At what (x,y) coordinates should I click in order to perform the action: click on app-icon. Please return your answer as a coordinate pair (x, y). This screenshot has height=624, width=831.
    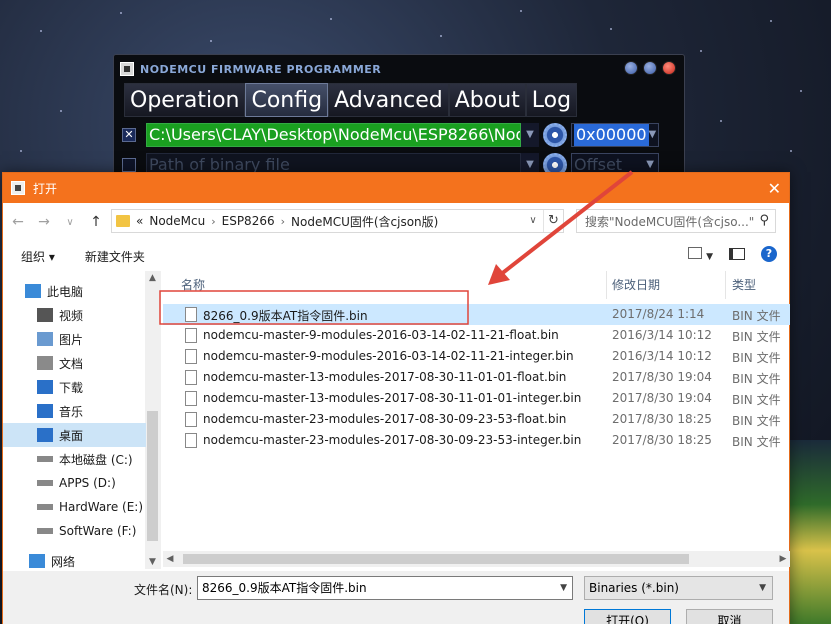
    Looking at the image, I should click on (18, 188).